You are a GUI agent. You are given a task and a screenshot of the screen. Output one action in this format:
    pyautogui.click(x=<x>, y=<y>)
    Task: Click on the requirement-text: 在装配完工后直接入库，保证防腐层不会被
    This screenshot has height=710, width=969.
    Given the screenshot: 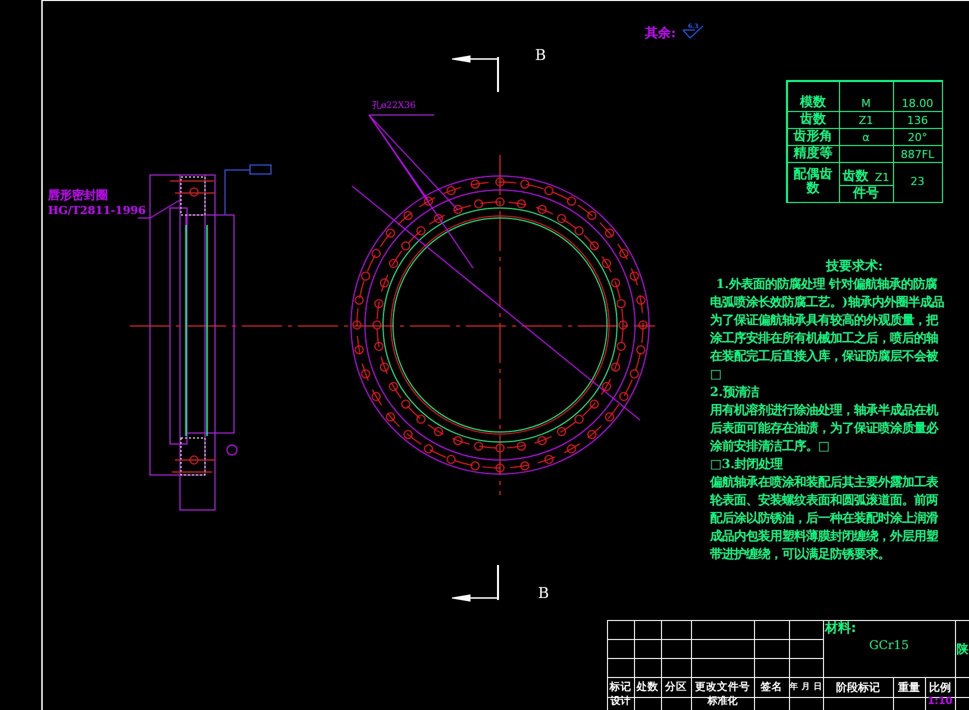 What is the action you would take?
    pyautogui.click(x=824, y=356)
    